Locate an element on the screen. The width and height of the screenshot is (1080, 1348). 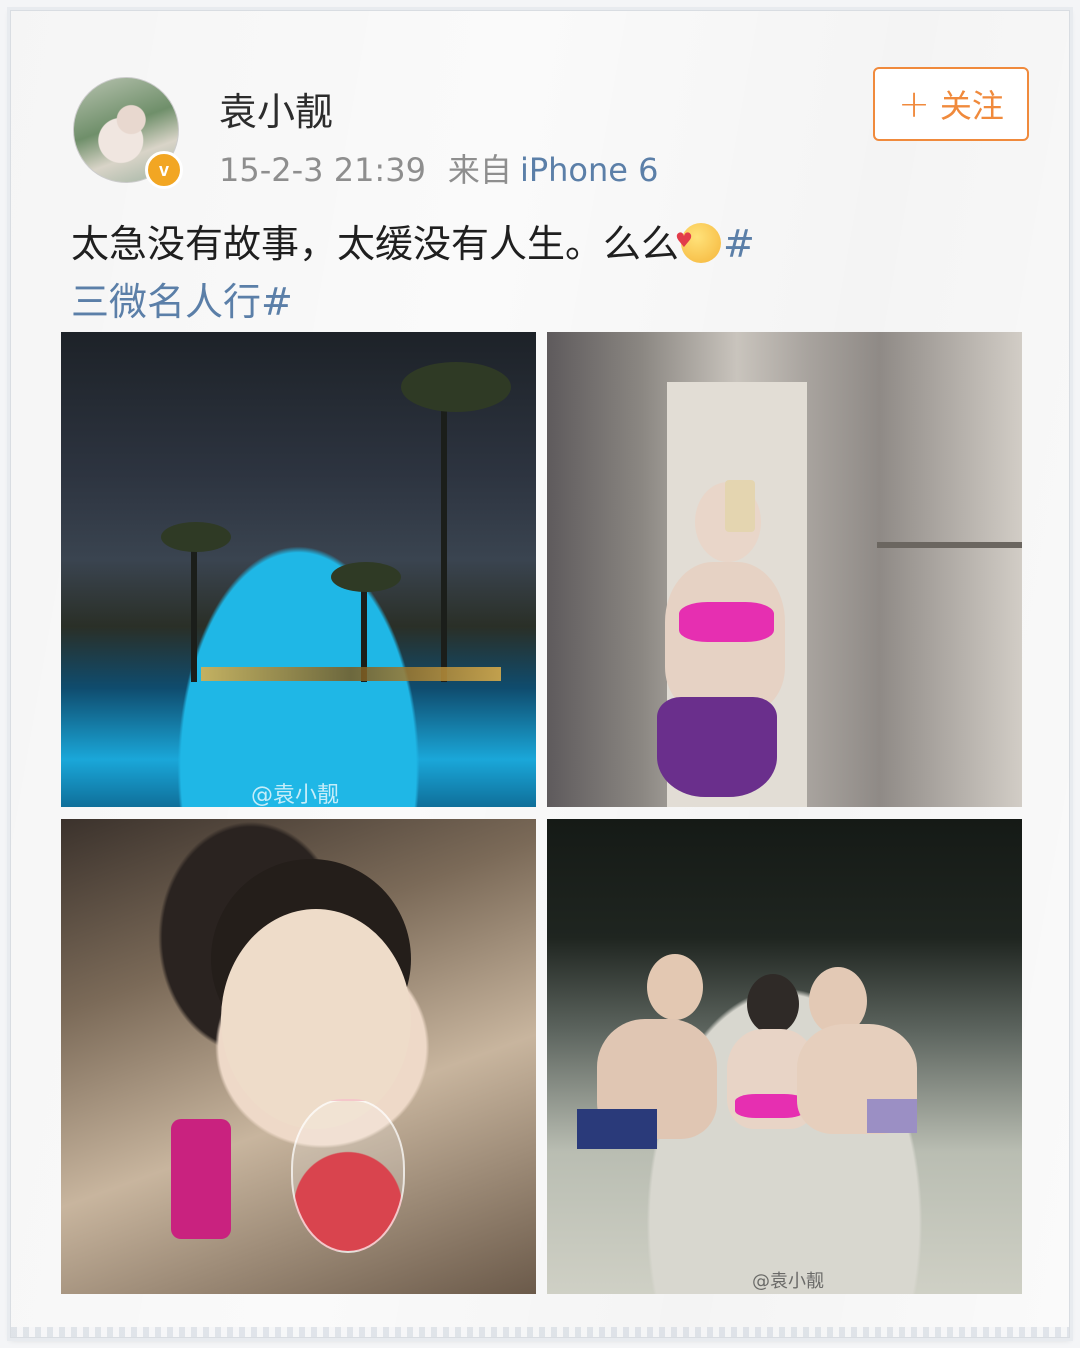
hashtag-link: 三微名人行# is located at coordinates (182, 302).